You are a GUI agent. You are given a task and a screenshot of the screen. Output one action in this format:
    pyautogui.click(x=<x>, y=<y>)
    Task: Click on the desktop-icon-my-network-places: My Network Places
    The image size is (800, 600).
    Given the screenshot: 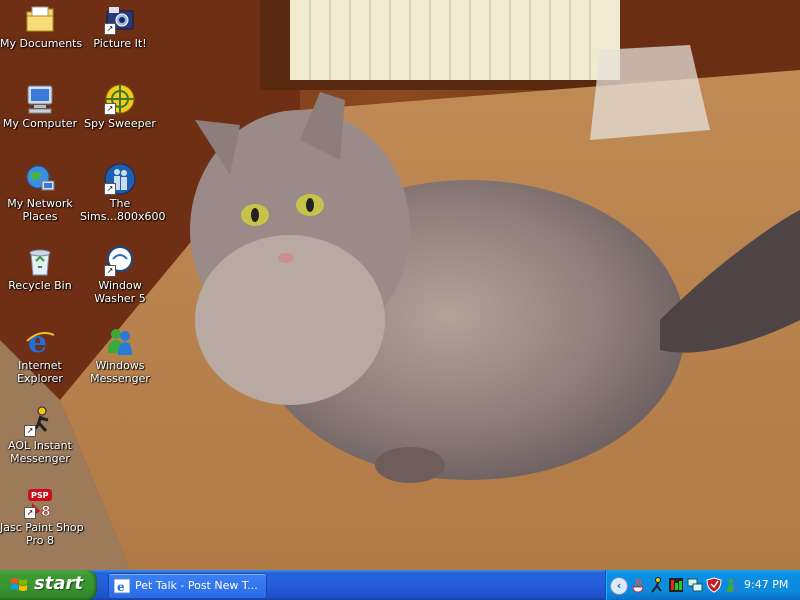 What is the action you would take?
    pyautogui.click(x=40, y=193)
    